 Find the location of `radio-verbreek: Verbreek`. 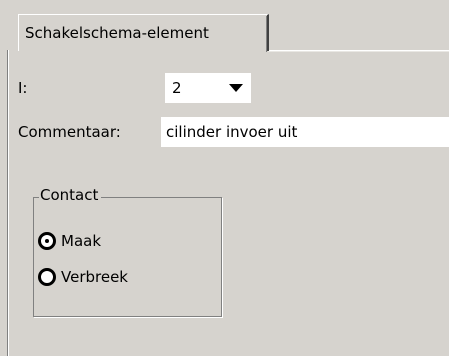

radio-verbreek: Verbreek is located at coordinates (113, 277).